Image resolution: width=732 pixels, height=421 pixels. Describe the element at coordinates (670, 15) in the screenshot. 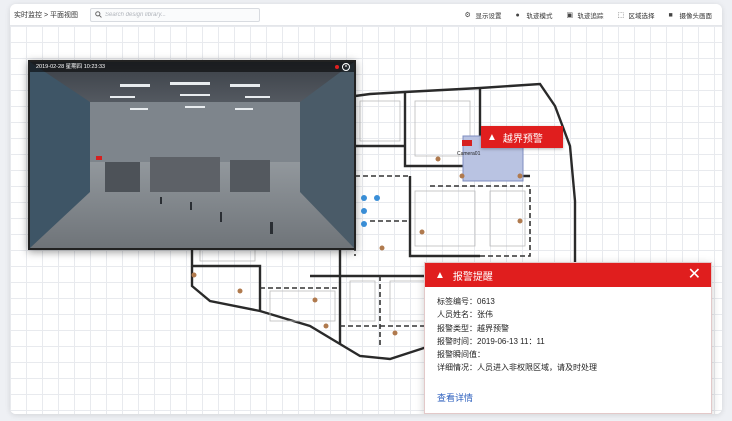

I see `camera-icon: ■` at that location.